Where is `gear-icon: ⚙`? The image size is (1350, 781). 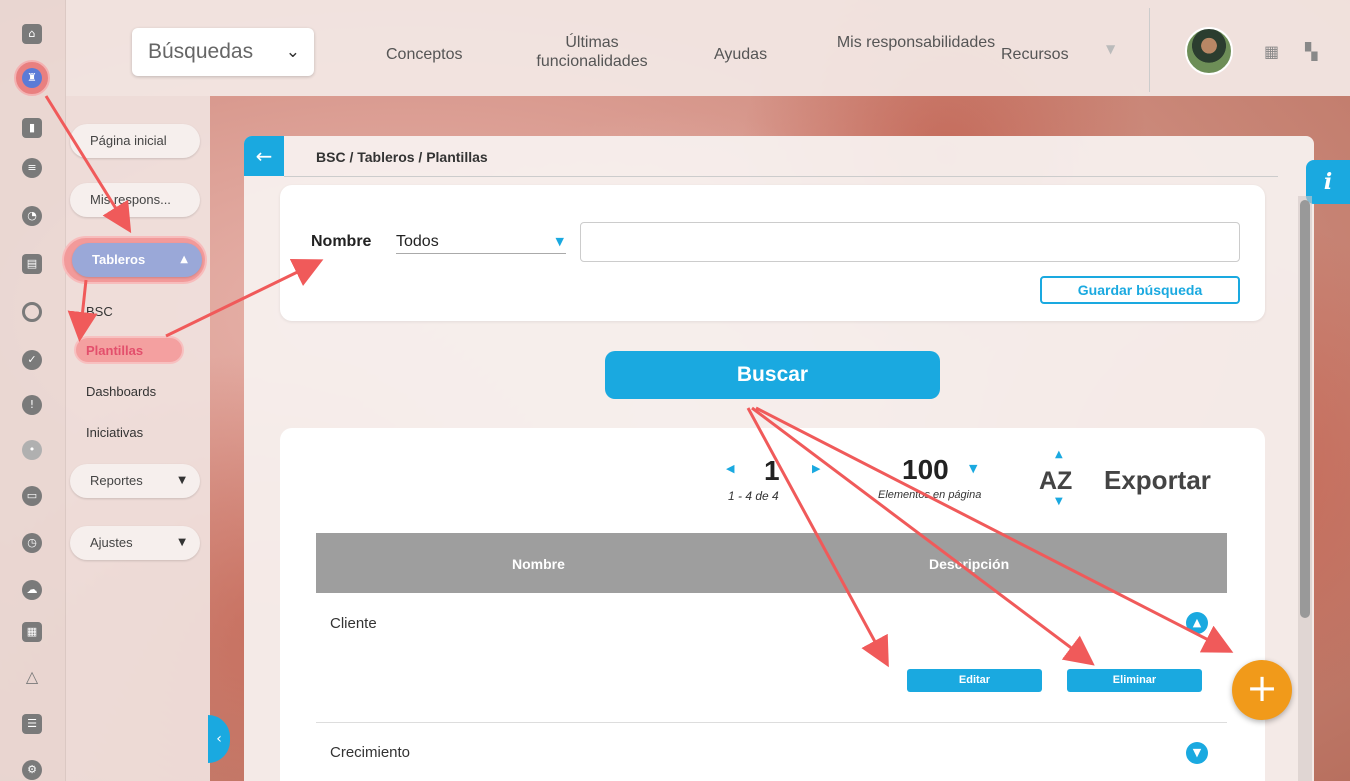 gear-icon: ⚙ is located at coordinates (32, 770).